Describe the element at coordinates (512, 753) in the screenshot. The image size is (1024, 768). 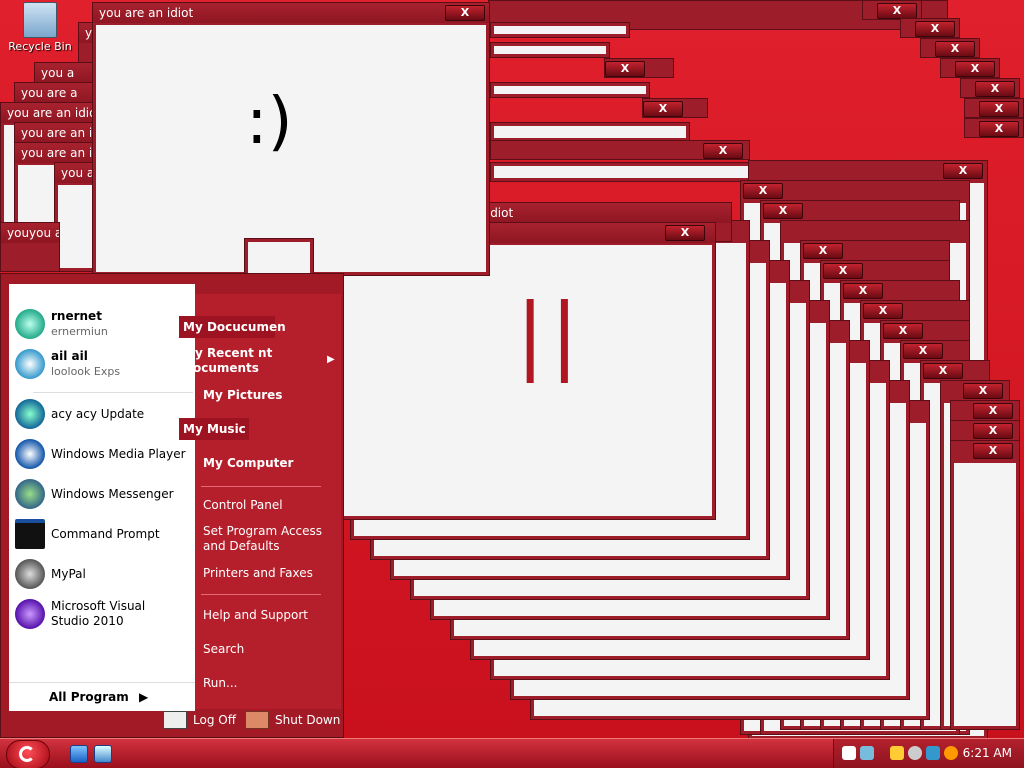
I see `taskbar: 6:21 AM` at that location.